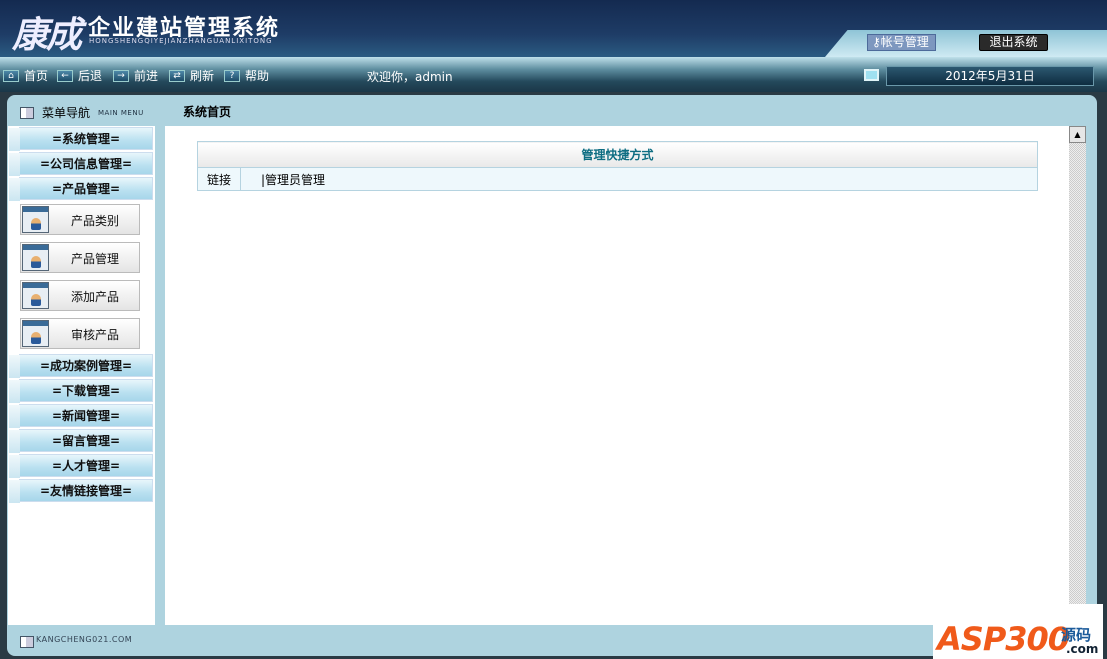  What do you see at coordinates (84, 639) in the screenshot?
I see `footer-site: KANGCHENG021.COM` at bounding box center [84, 639].